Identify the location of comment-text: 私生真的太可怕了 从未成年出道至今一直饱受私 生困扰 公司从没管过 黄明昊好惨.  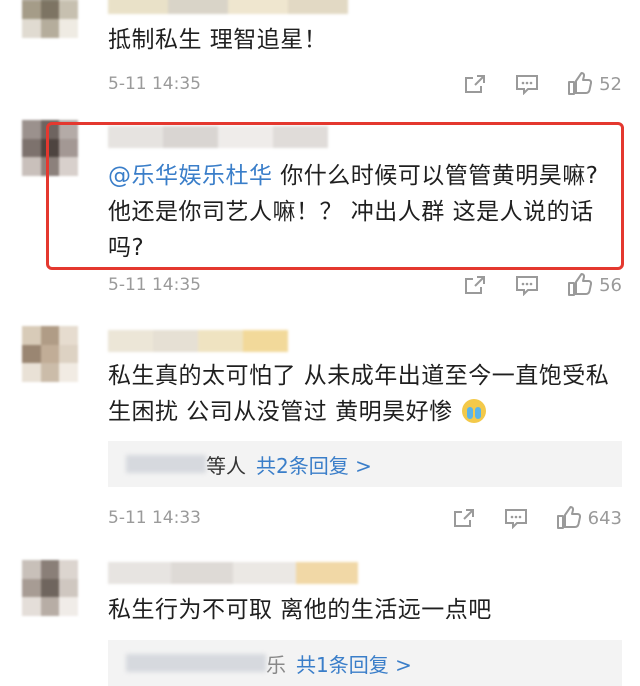
(359, 394).